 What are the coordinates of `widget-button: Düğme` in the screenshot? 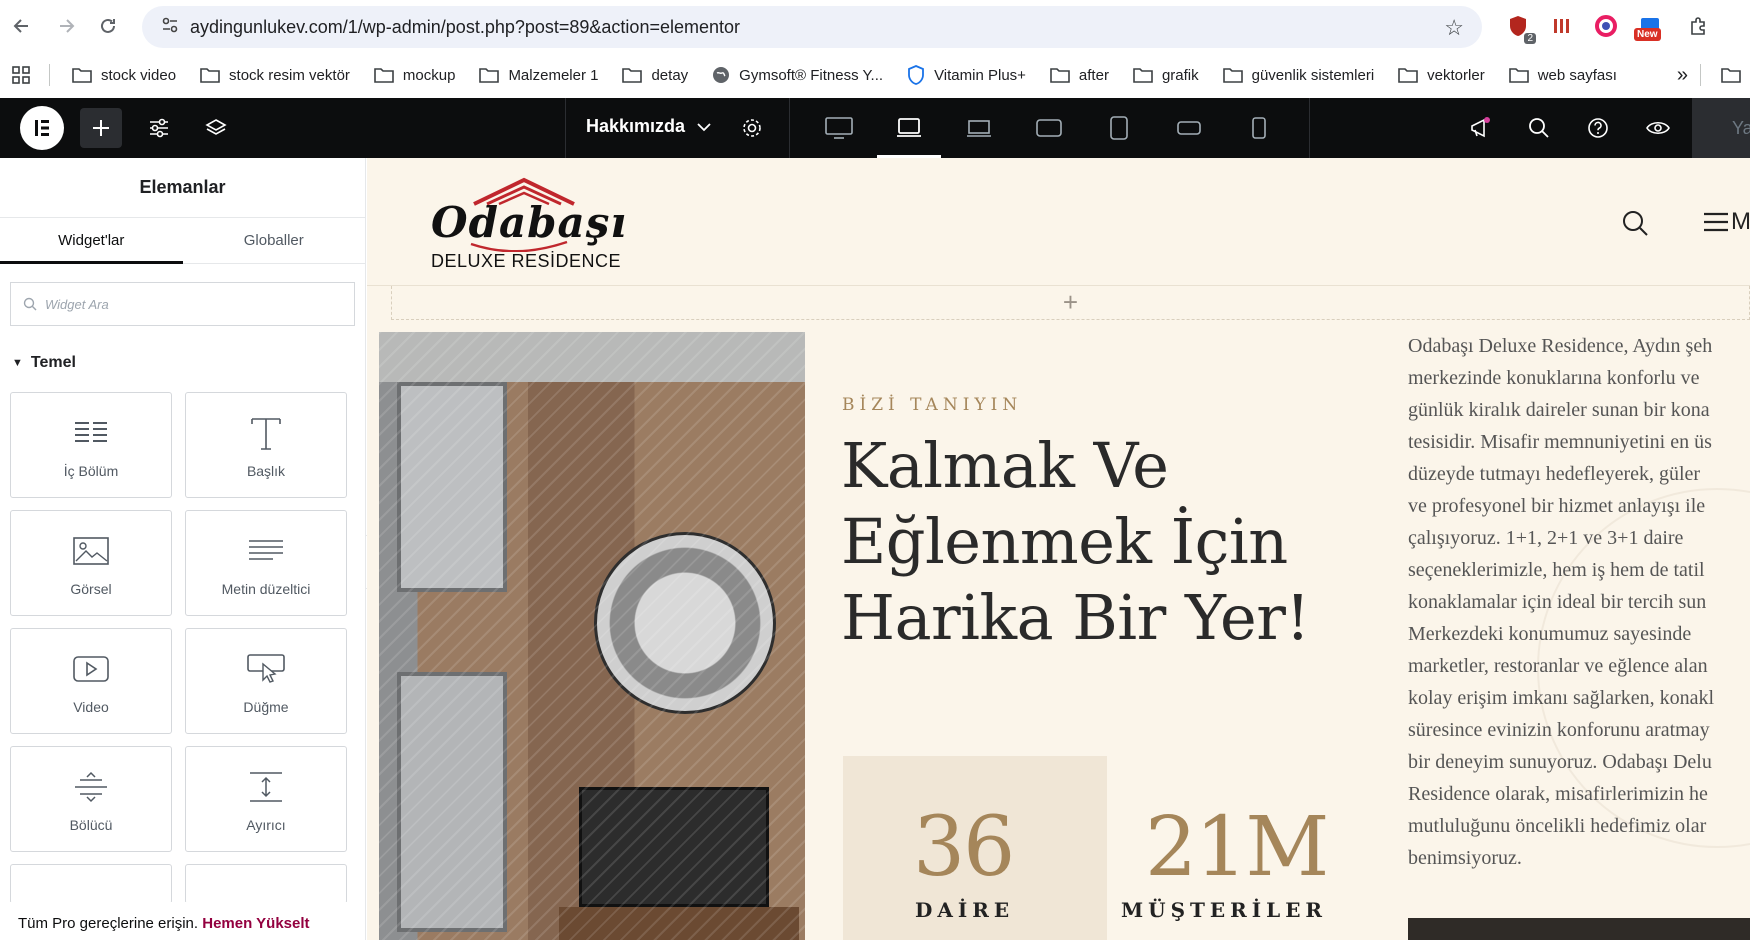 It's located at (266, 681).